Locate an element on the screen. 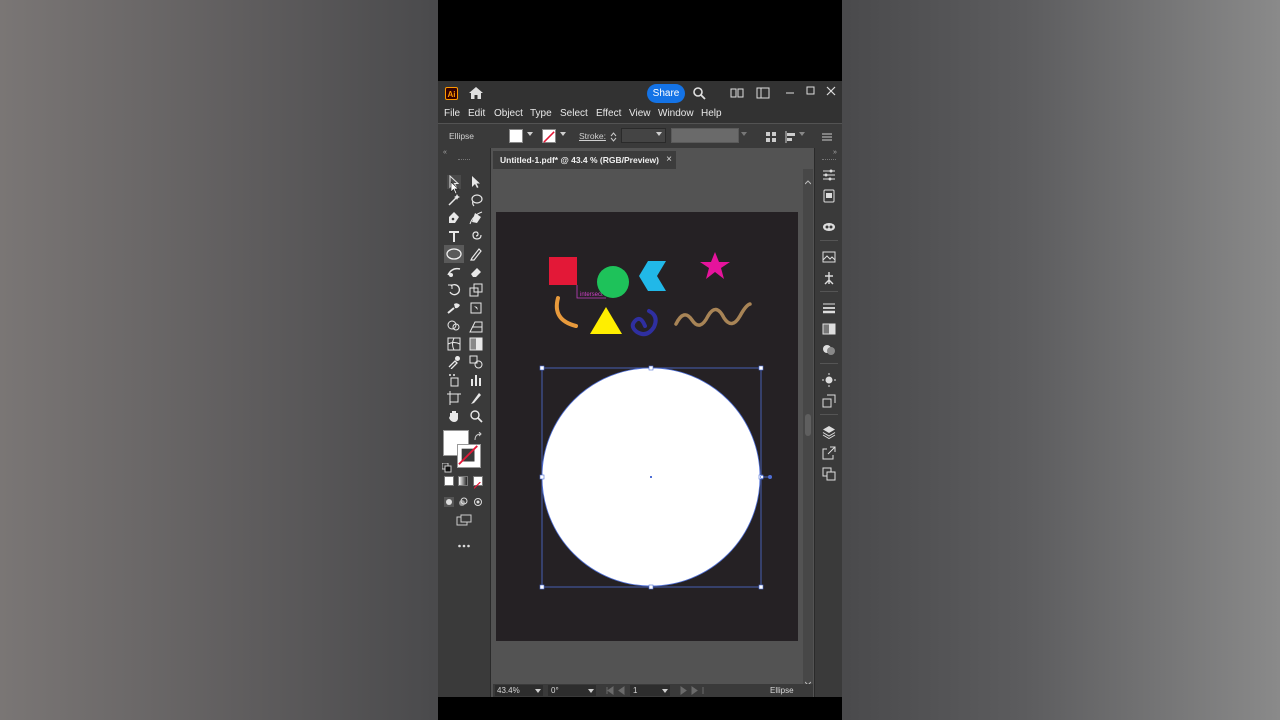  align-icon is located at coordinates (771, 136).